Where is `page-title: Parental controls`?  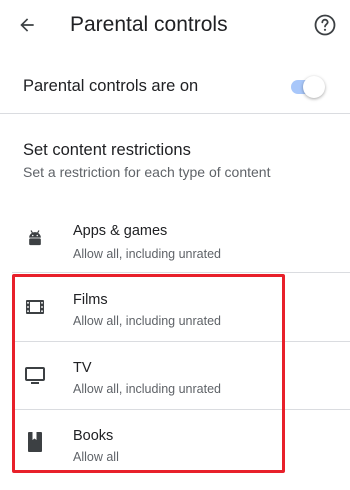 page-title: Parental controls is located at coordinates (149, 24).